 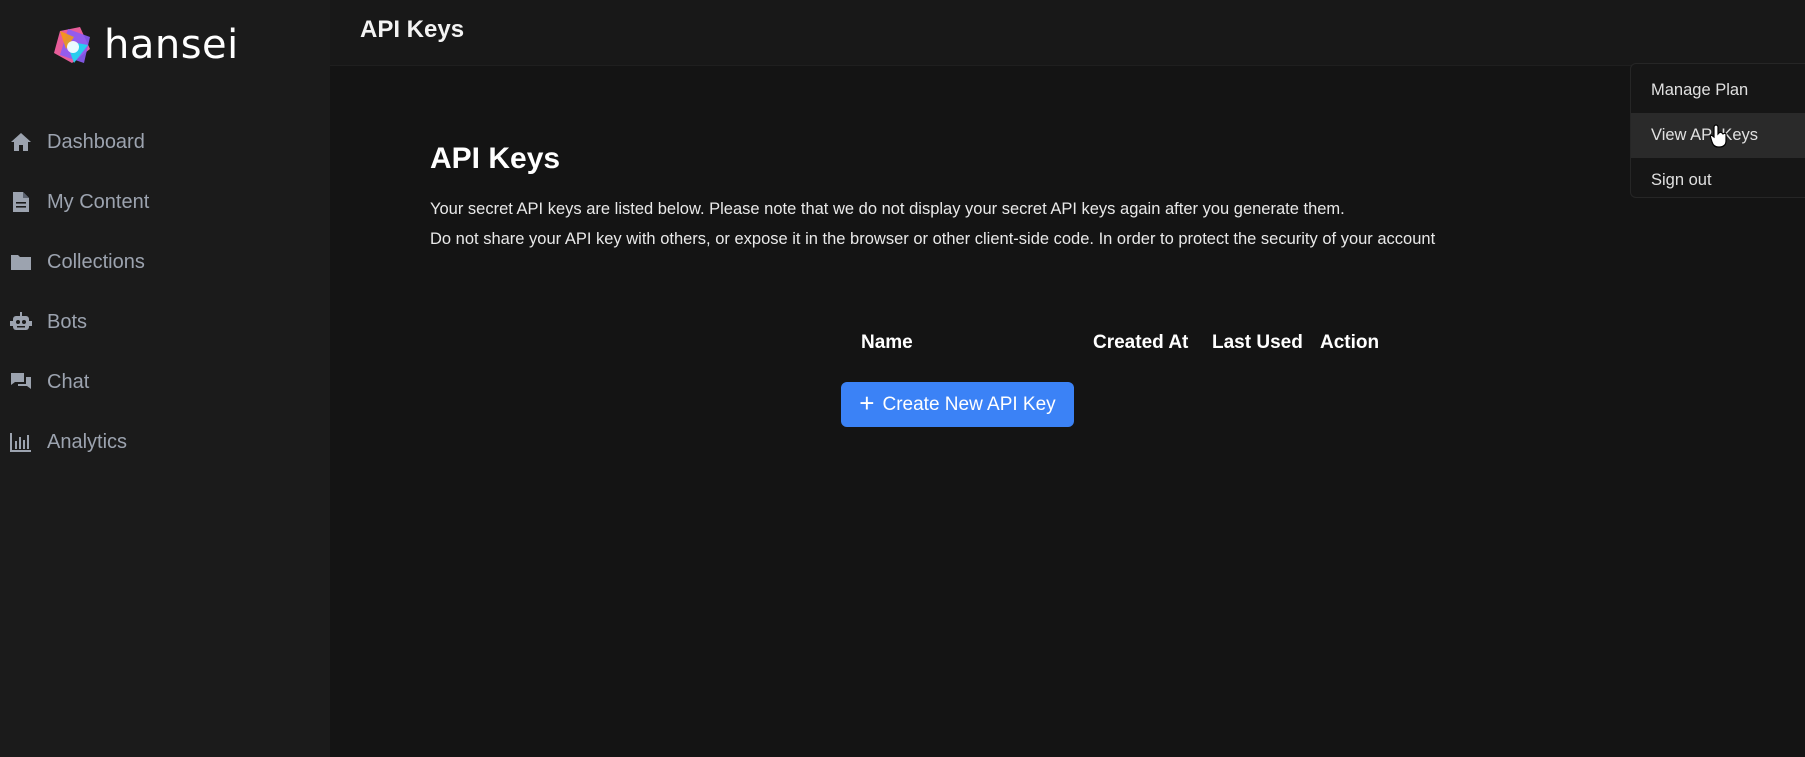 What do you see at coordinates (87, 441) in the screenshot?
I see `sidebar-item-label: Analytics` at bounding box center [87, 441].